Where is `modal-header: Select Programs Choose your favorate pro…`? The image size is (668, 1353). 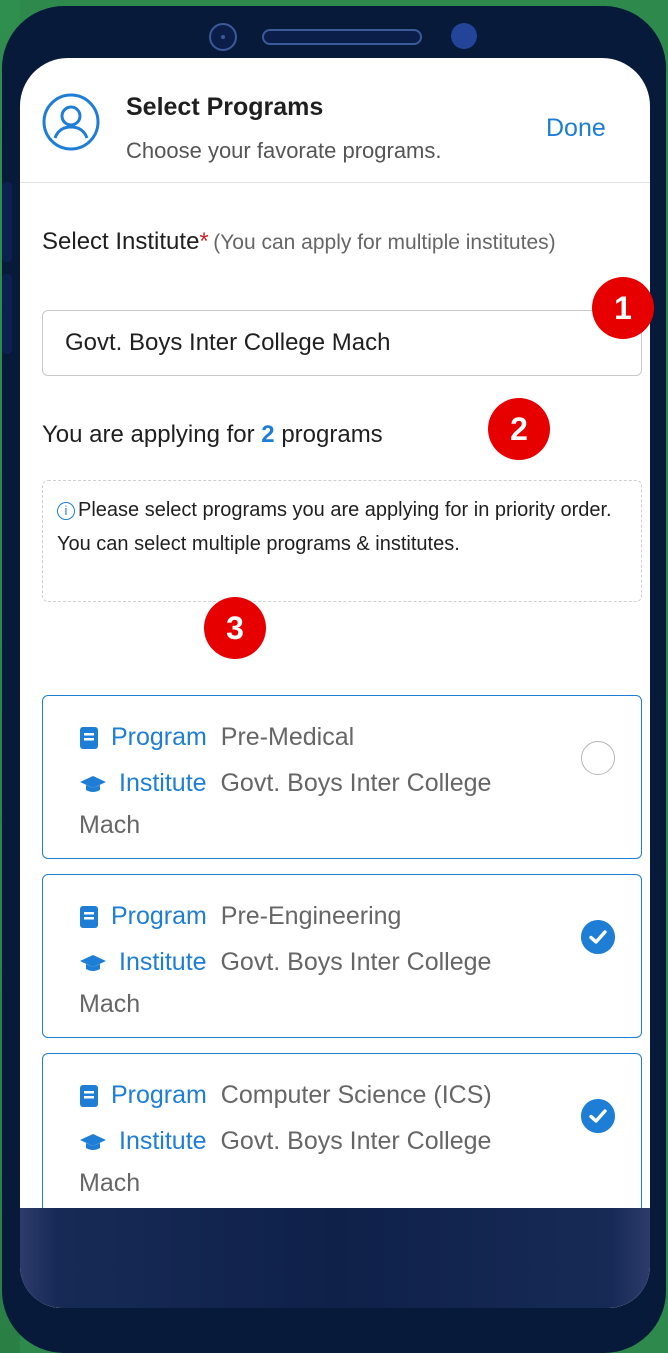
modal-header: Select Programs Choose your favorate pro… is located at coordinates (335, 120).